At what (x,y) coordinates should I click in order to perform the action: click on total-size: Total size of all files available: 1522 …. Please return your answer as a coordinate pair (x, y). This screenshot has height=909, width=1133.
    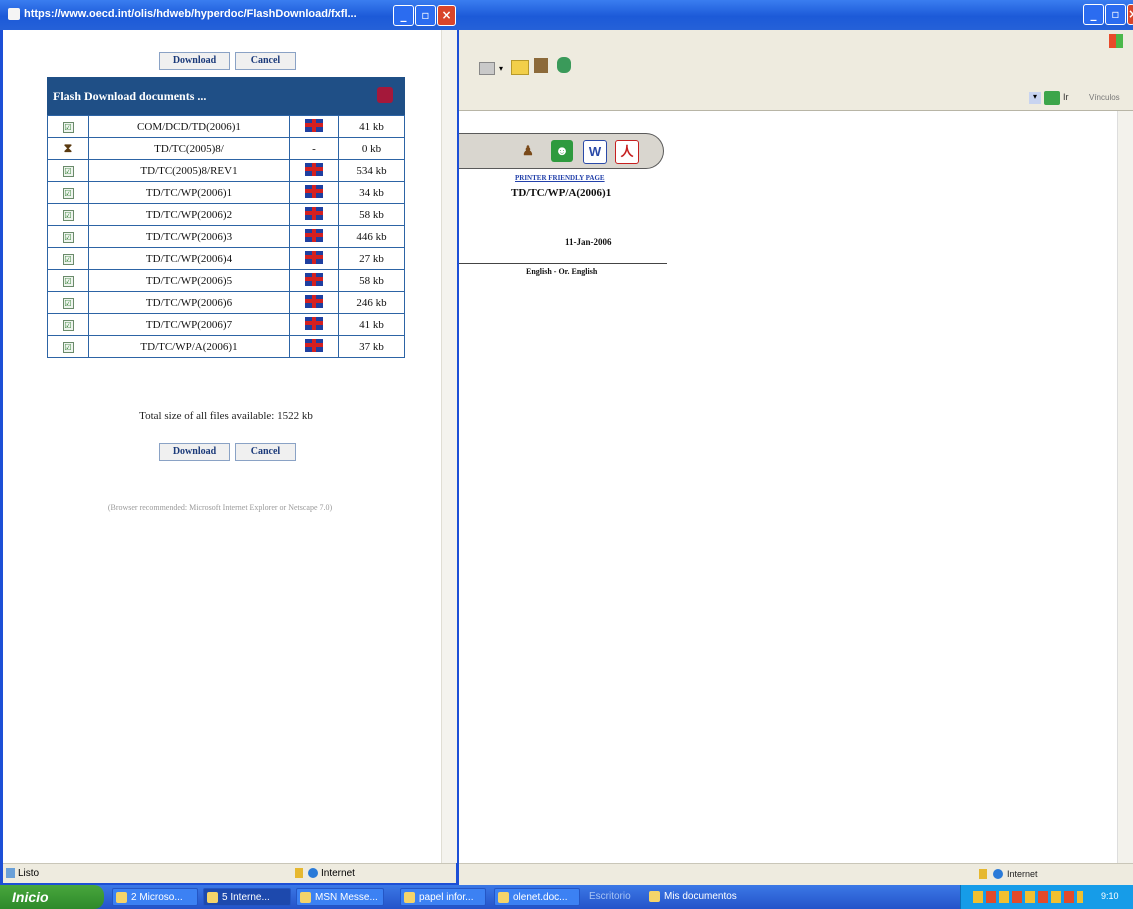
    Looking at the image, I should click on (226, 416).